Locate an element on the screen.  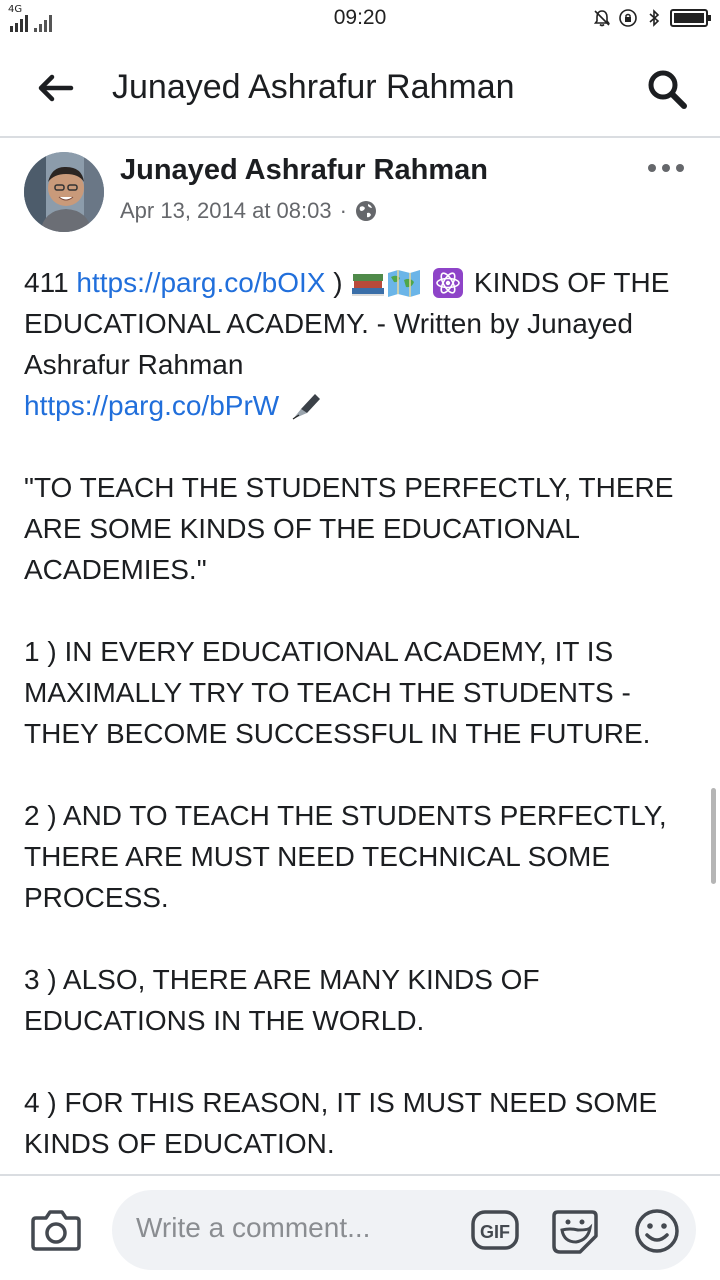
atom-emoji-icon is located at coordinates (448, 283).